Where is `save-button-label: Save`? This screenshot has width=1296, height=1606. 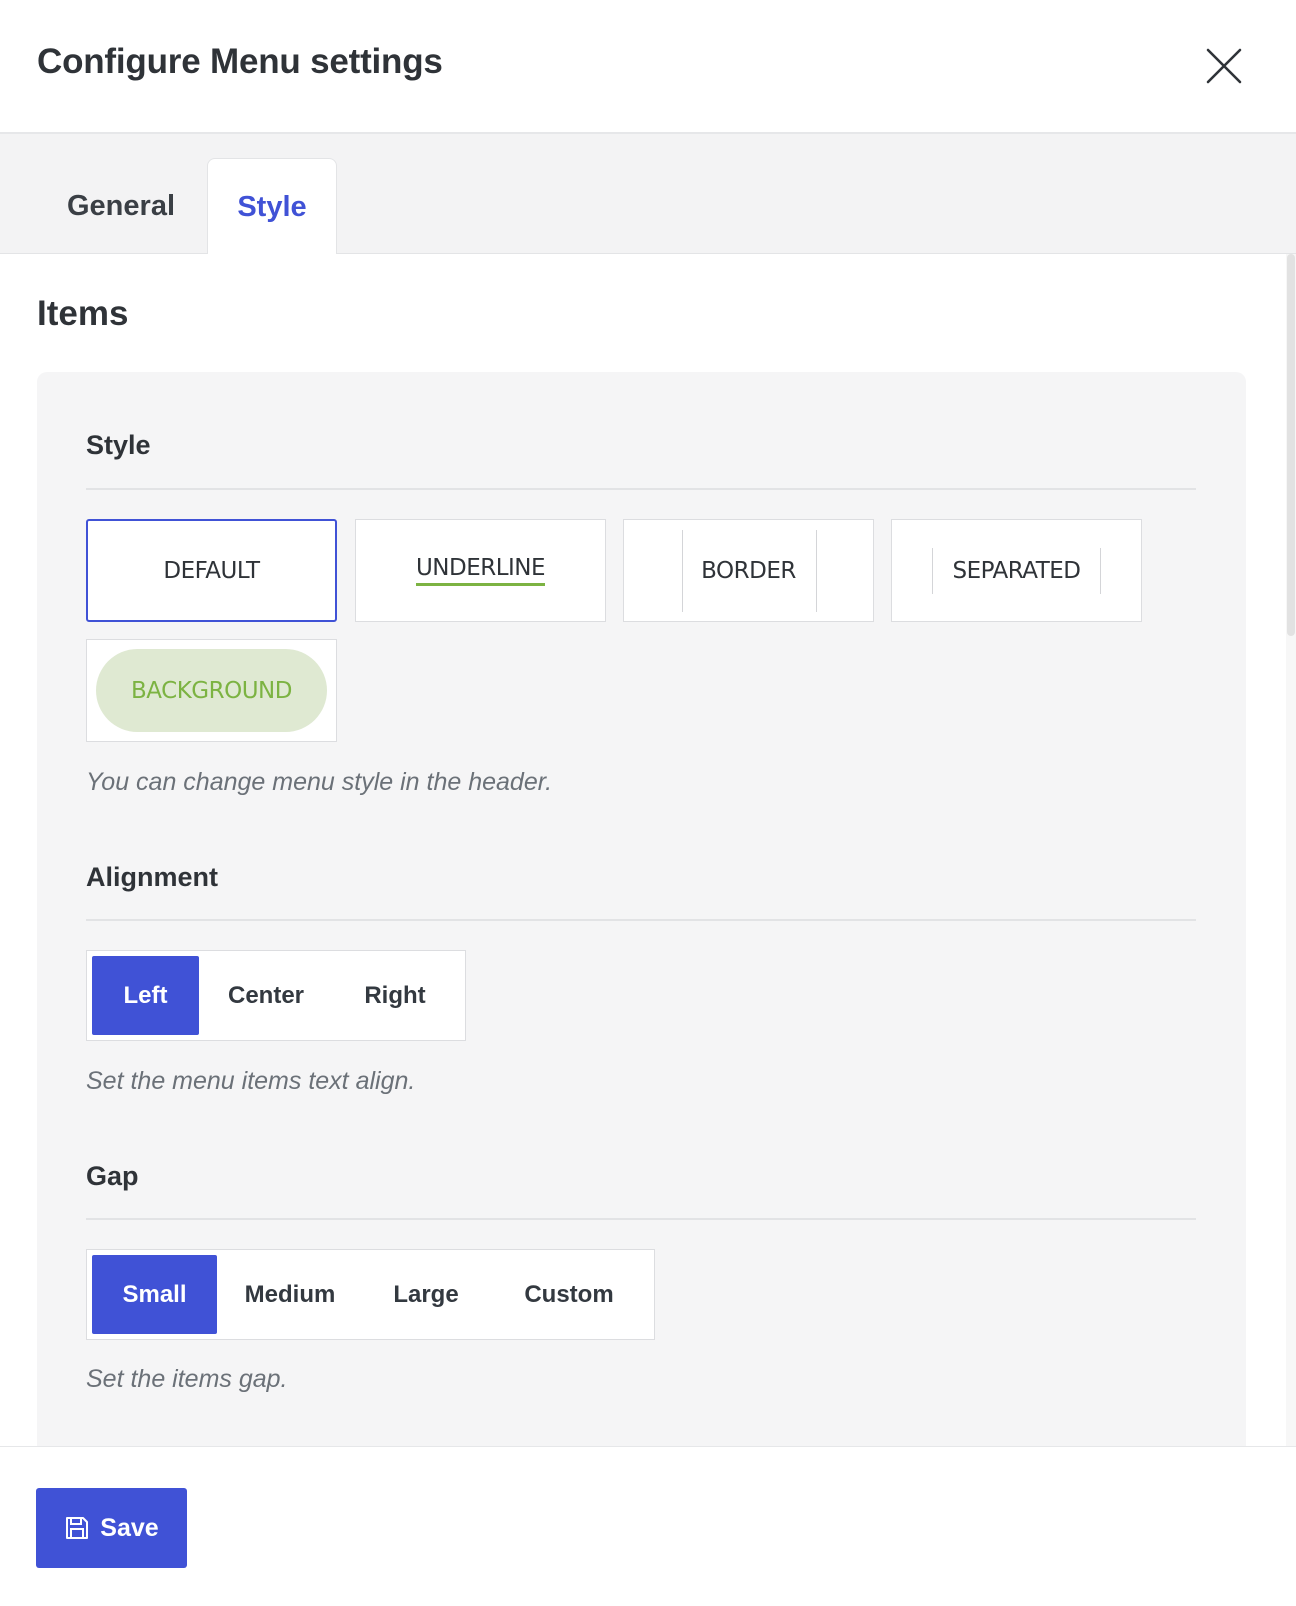 save-button-label: Save is located at coordinates (129, 1527).